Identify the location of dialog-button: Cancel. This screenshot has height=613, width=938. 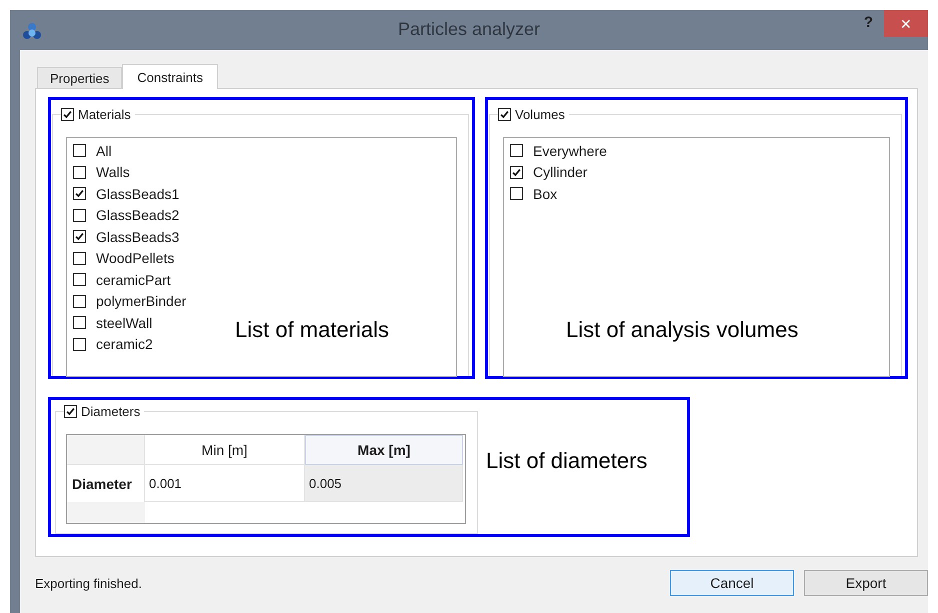
(732, 583).